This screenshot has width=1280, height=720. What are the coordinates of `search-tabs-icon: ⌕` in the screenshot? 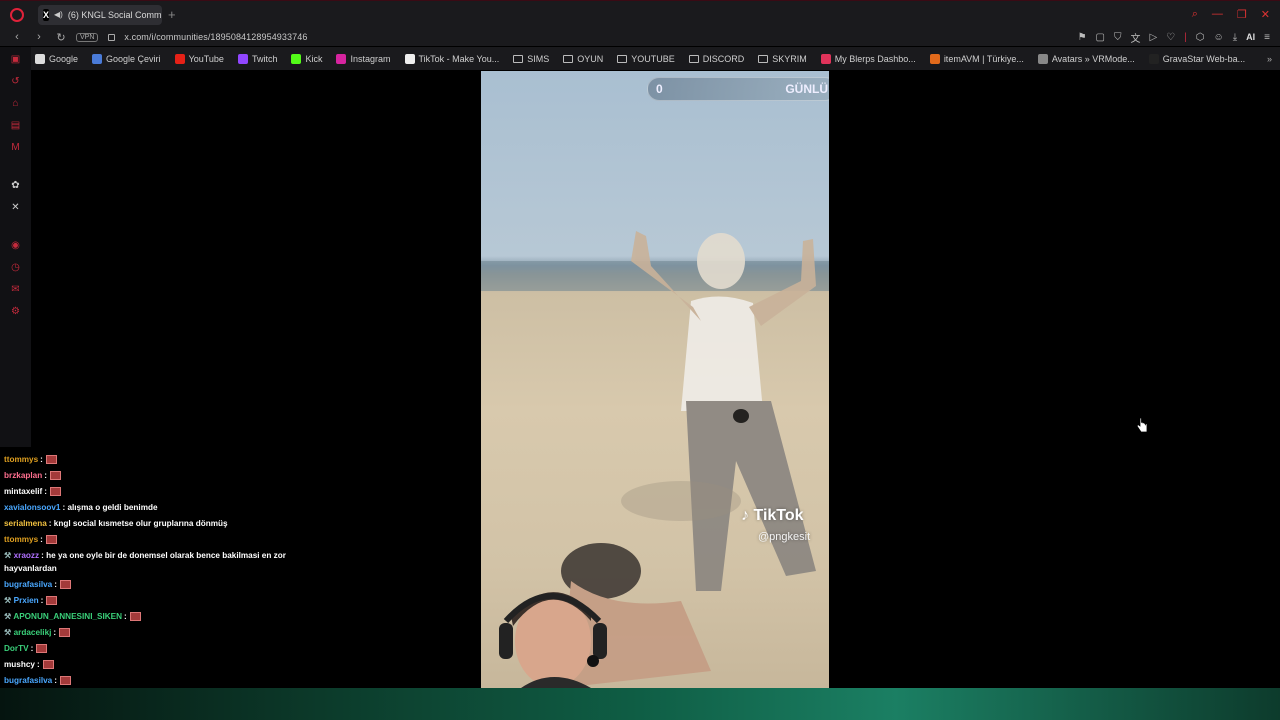 It's located at (1195, 14).